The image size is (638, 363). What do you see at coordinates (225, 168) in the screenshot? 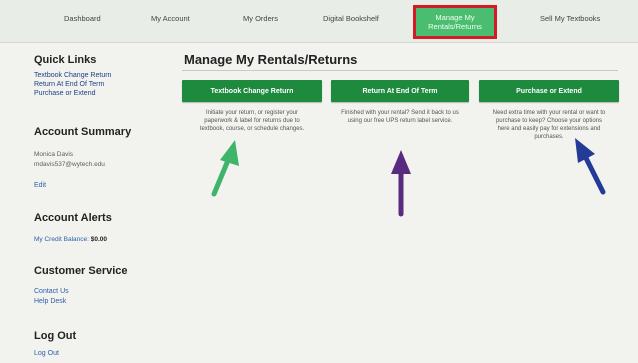
I see `green-arrow-icon` at bounding box center [225, 168].